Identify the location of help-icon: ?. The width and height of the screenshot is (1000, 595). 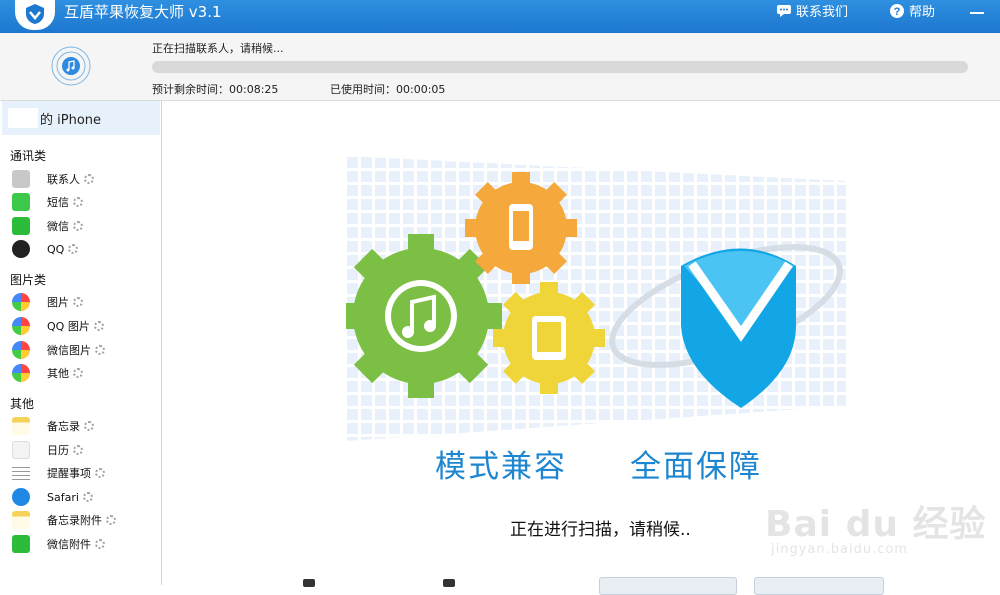
(897, 10).